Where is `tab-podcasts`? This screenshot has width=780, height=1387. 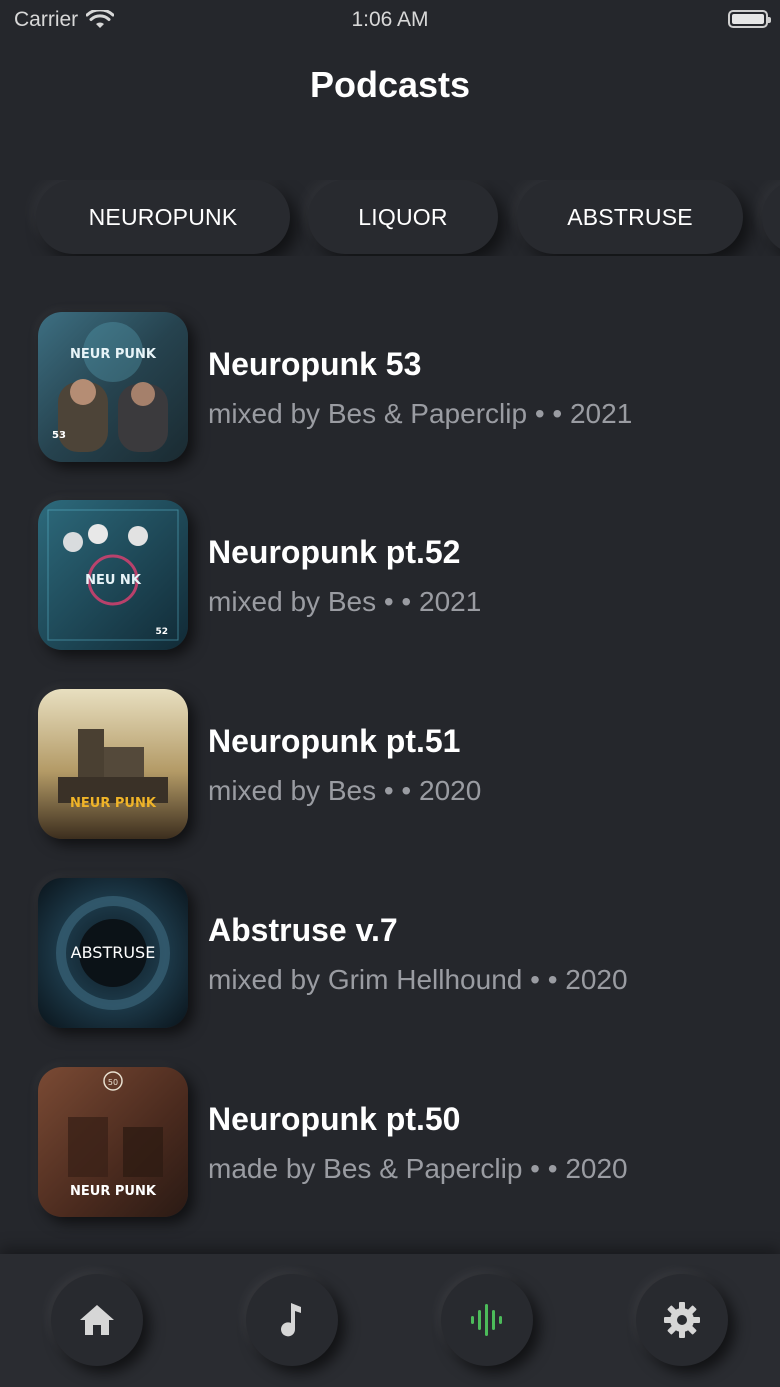 tab-podcasts is located at coordinates (487, 1320).